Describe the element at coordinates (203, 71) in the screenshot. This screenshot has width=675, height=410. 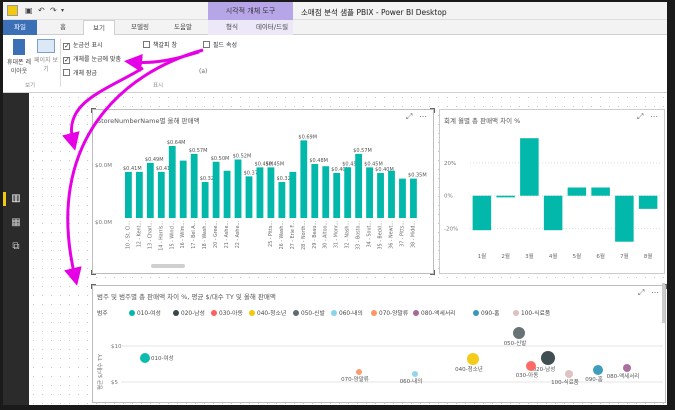
I see `selection-suffix: (a)` at that location.